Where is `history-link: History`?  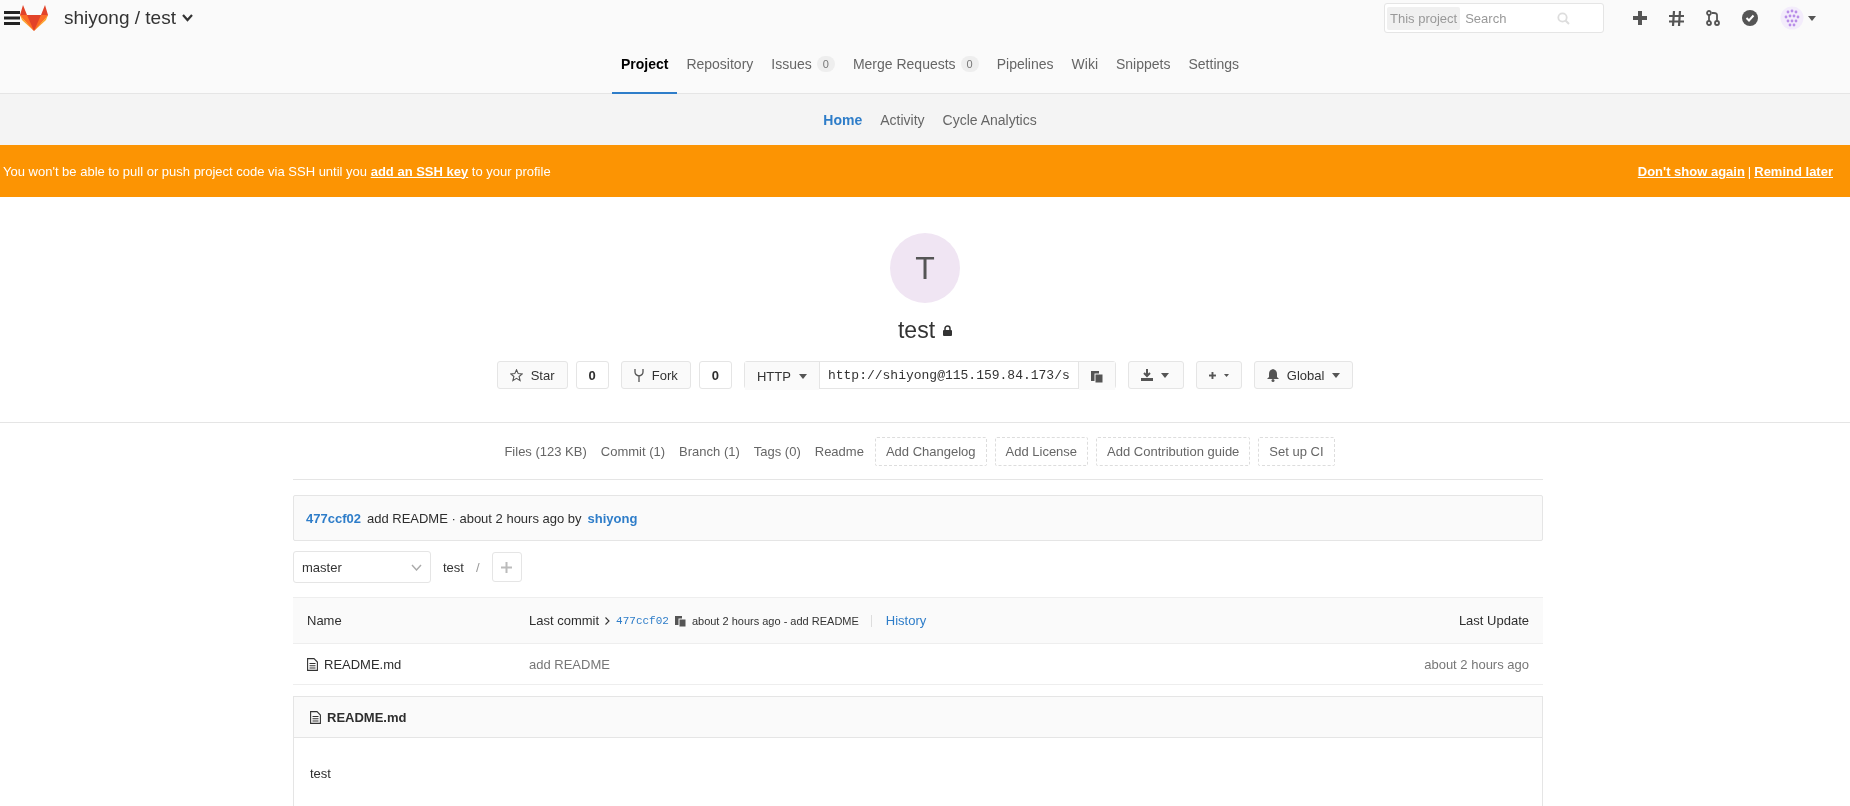 history-link: History is located at coordinates (906, 620).